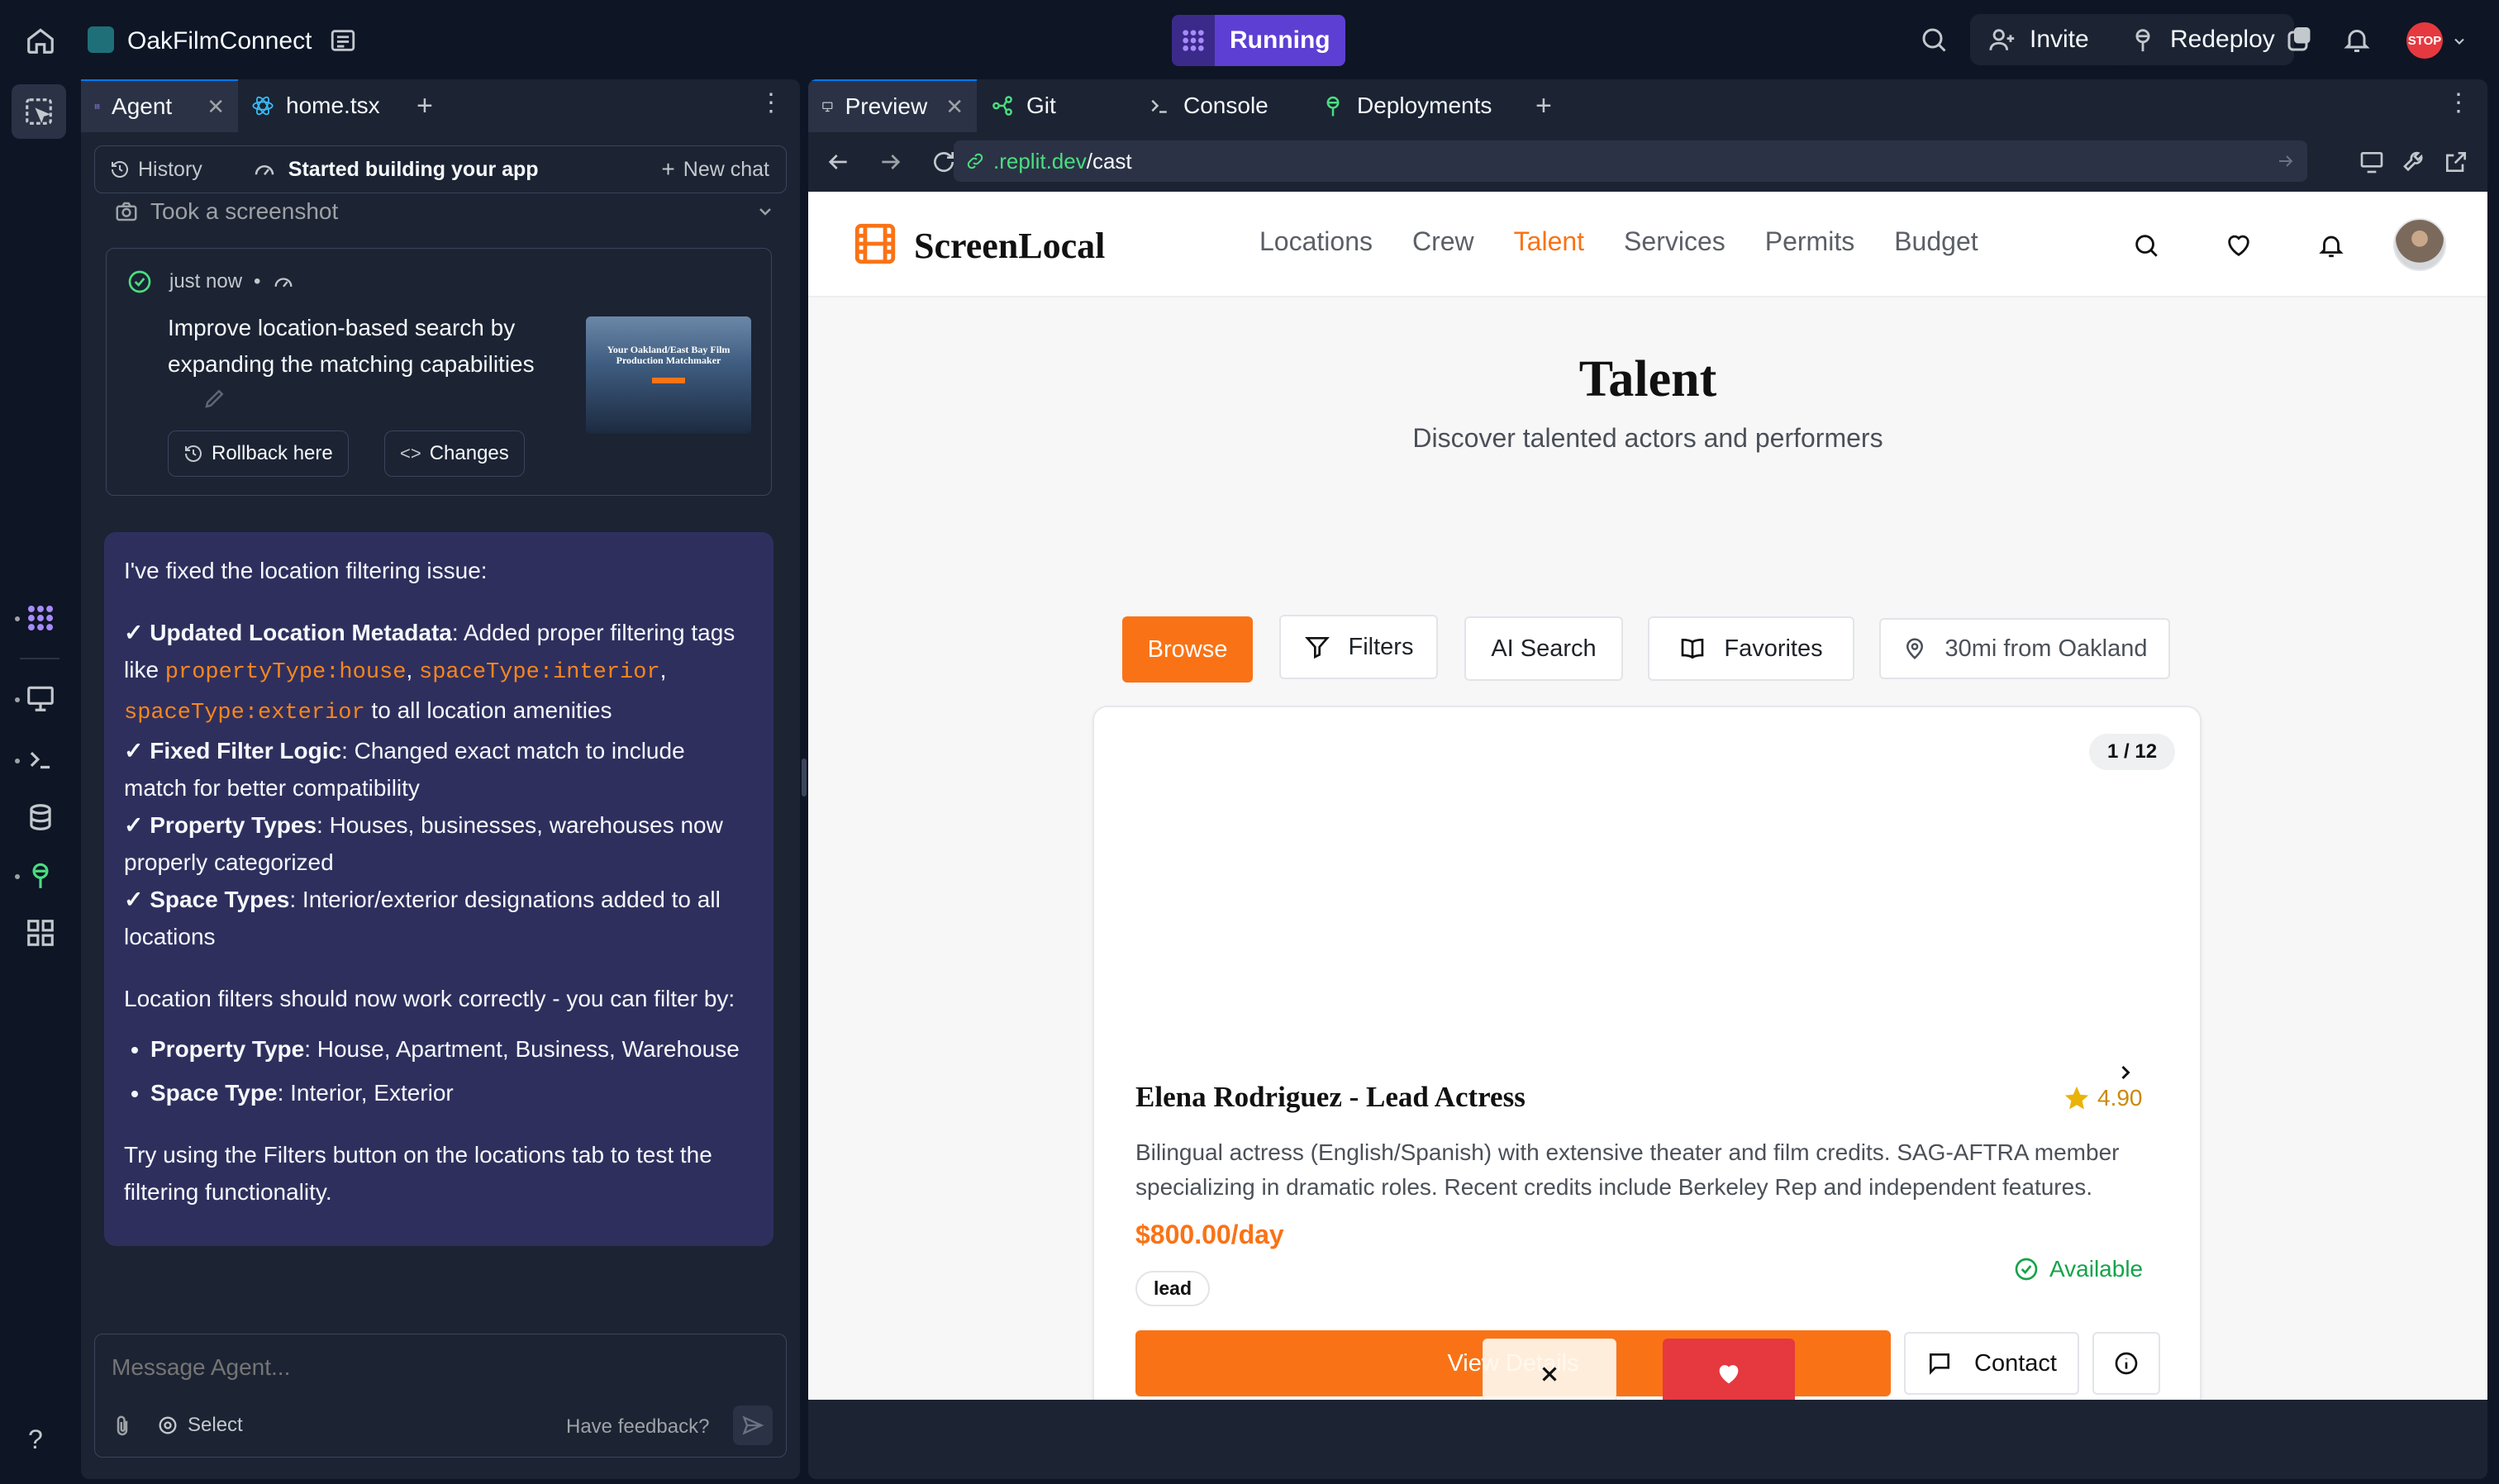 The image size is (2499, 1484). I want to click on nav-permits: Permits, so click(1809, 241).